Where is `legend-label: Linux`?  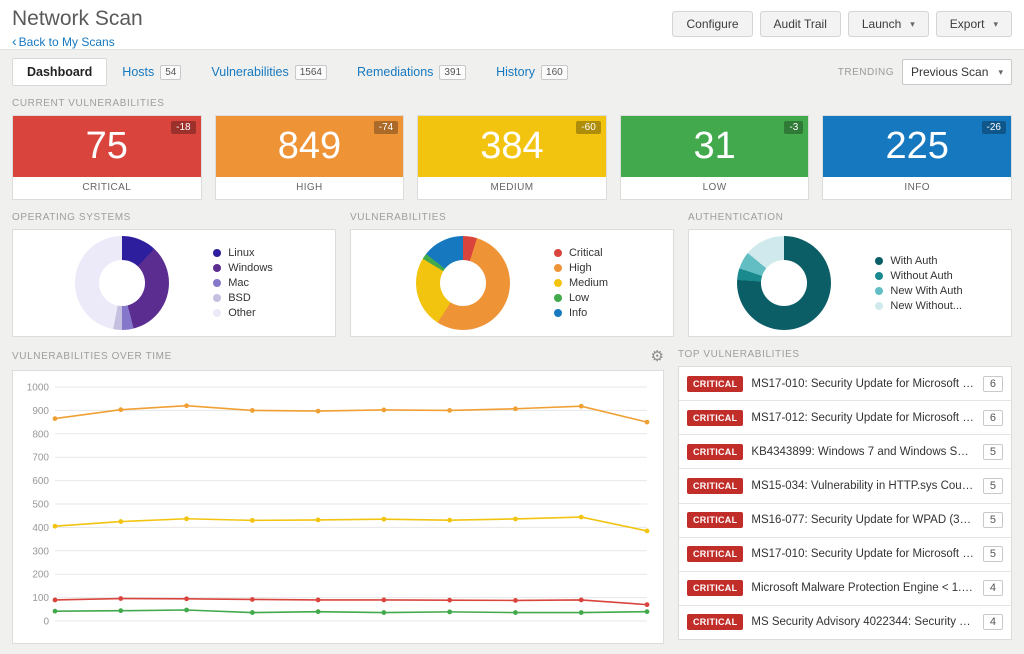 legend-label: Linux is located at coordinates (241, 253).